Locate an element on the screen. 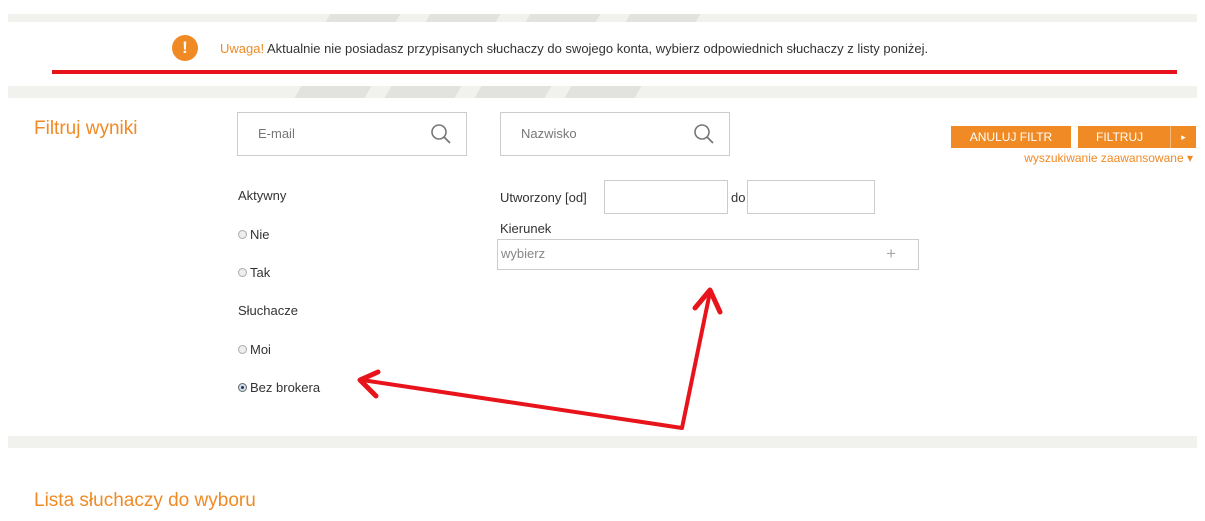  direction-select: wybierz + is located at coordinates (708, 254).